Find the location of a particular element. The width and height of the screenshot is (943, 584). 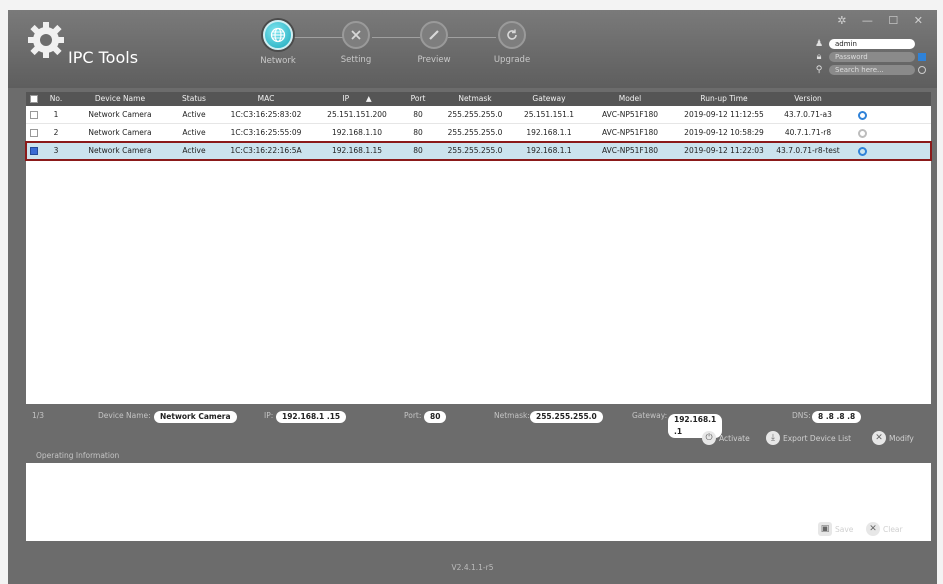

tab-upgrade: Upgrade is located at coordinates (512, 40).